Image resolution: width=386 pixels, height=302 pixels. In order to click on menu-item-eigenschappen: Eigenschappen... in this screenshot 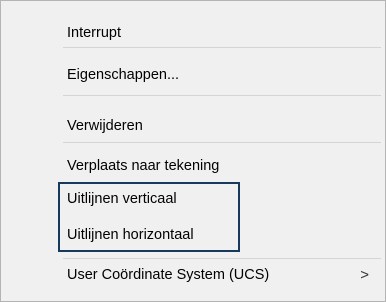, I will do `click(193, 75)`.